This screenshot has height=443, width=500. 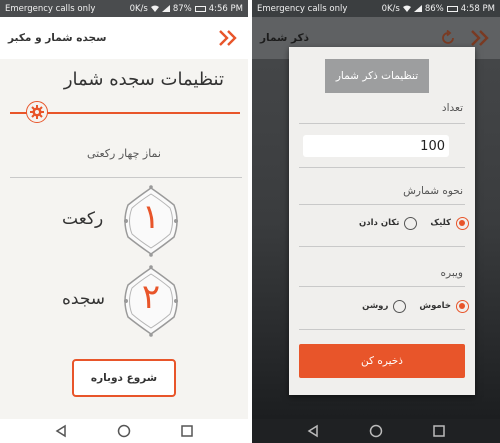 I want to click on clock: 4:56 PM, so click(x=225, y=8).